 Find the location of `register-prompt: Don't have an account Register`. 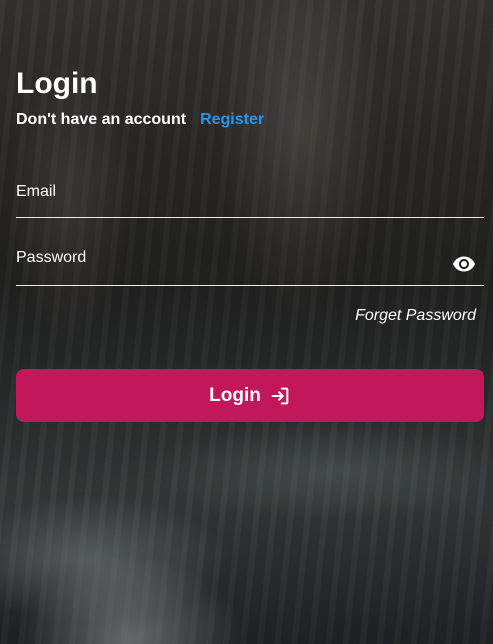

register-prompt: Don't have an account Register is located at coordinates (140, 120).